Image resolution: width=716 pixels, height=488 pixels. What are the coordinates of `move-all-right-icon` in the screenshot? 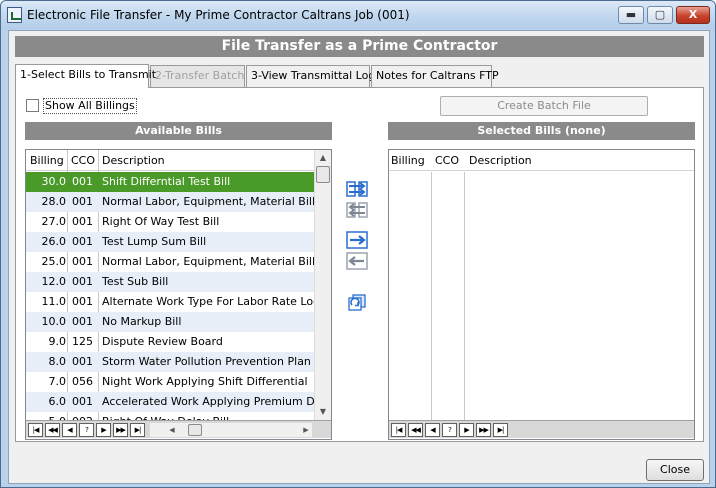 It's located at (357, 189).